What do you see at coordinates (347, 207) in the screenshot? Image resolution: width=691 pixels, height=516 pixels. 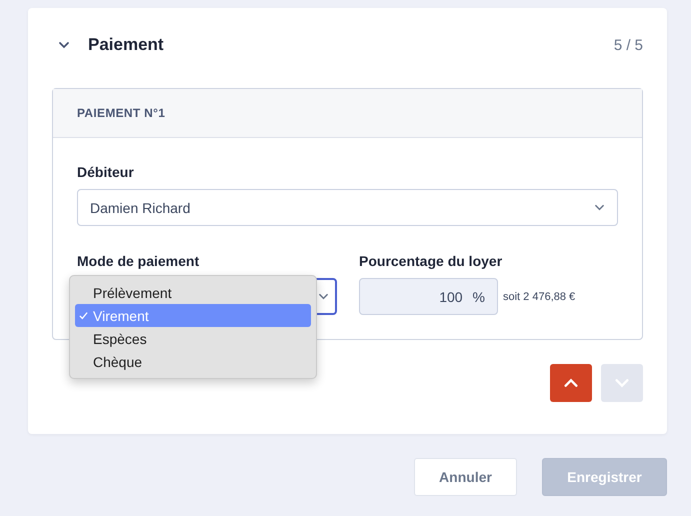 I see `debtor-select: Damien Richard` at bounding box center [347, 207].